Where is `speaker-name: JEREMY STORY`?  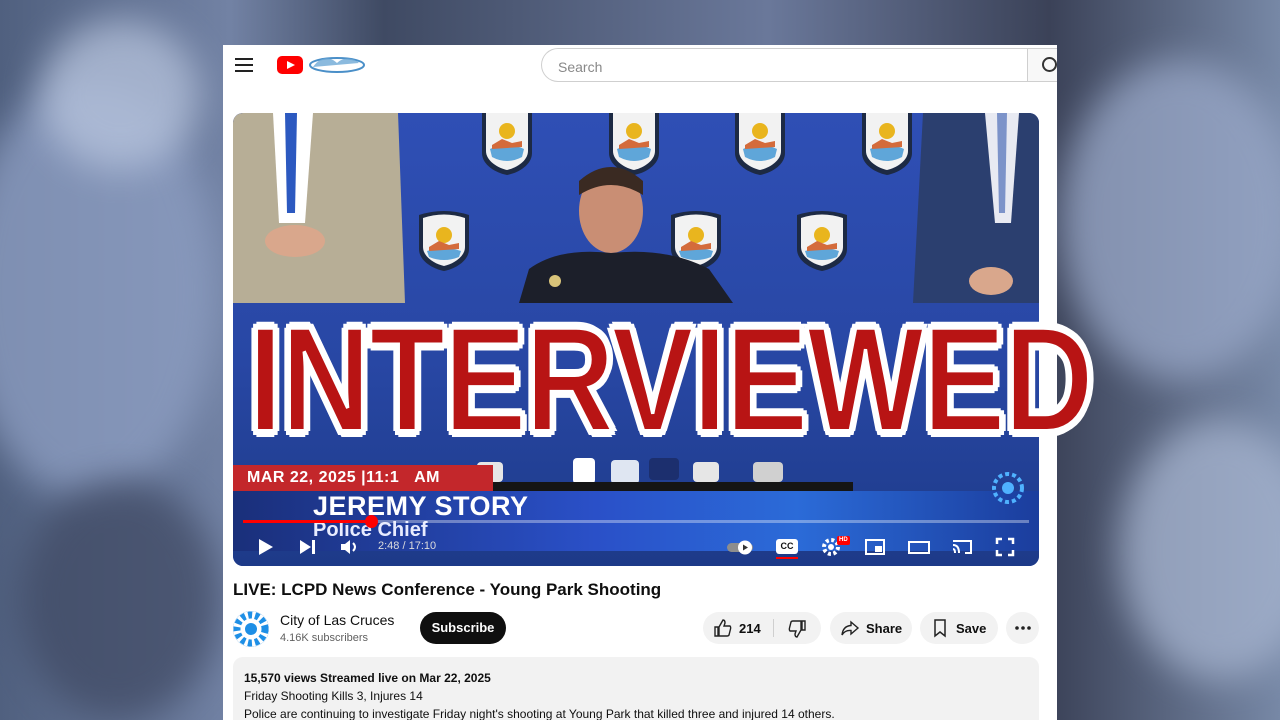 speaker-name: JEREMY STORY is located at coordinates (421, 506).